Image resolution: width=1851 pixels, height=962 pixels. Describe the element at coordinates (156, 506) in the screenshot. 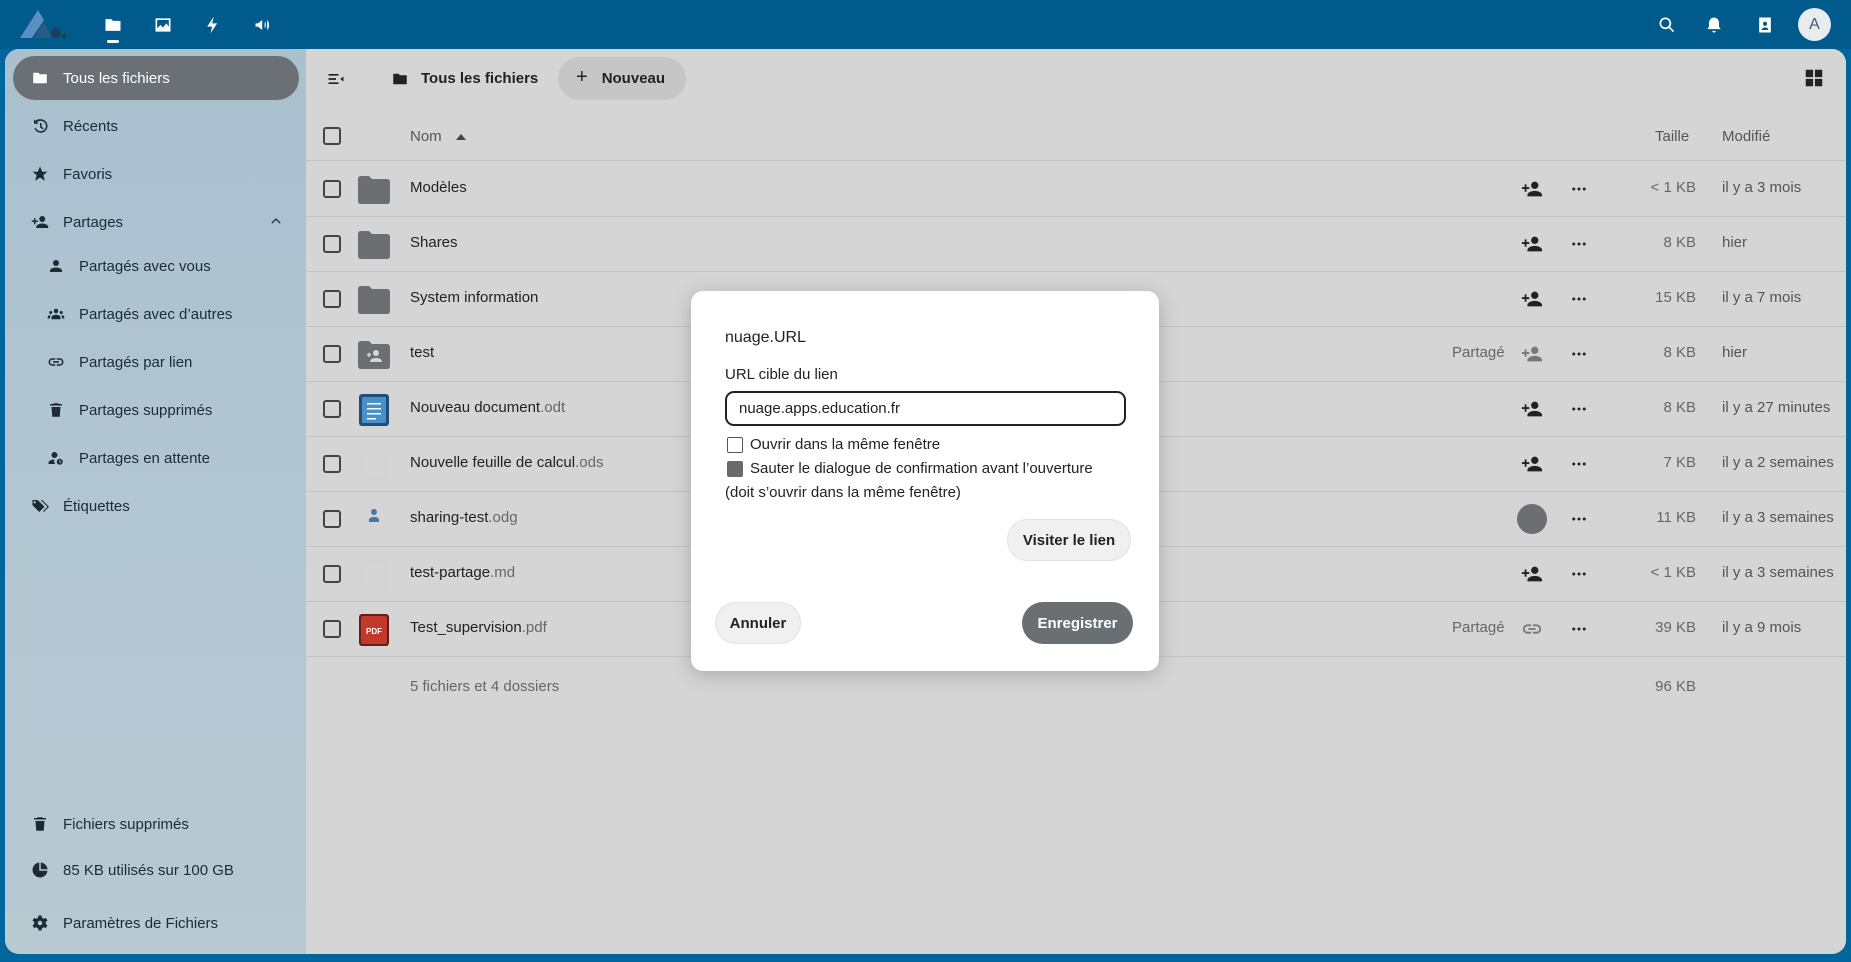

I see `sidebar-item-tags: Étiquettes` at that location.